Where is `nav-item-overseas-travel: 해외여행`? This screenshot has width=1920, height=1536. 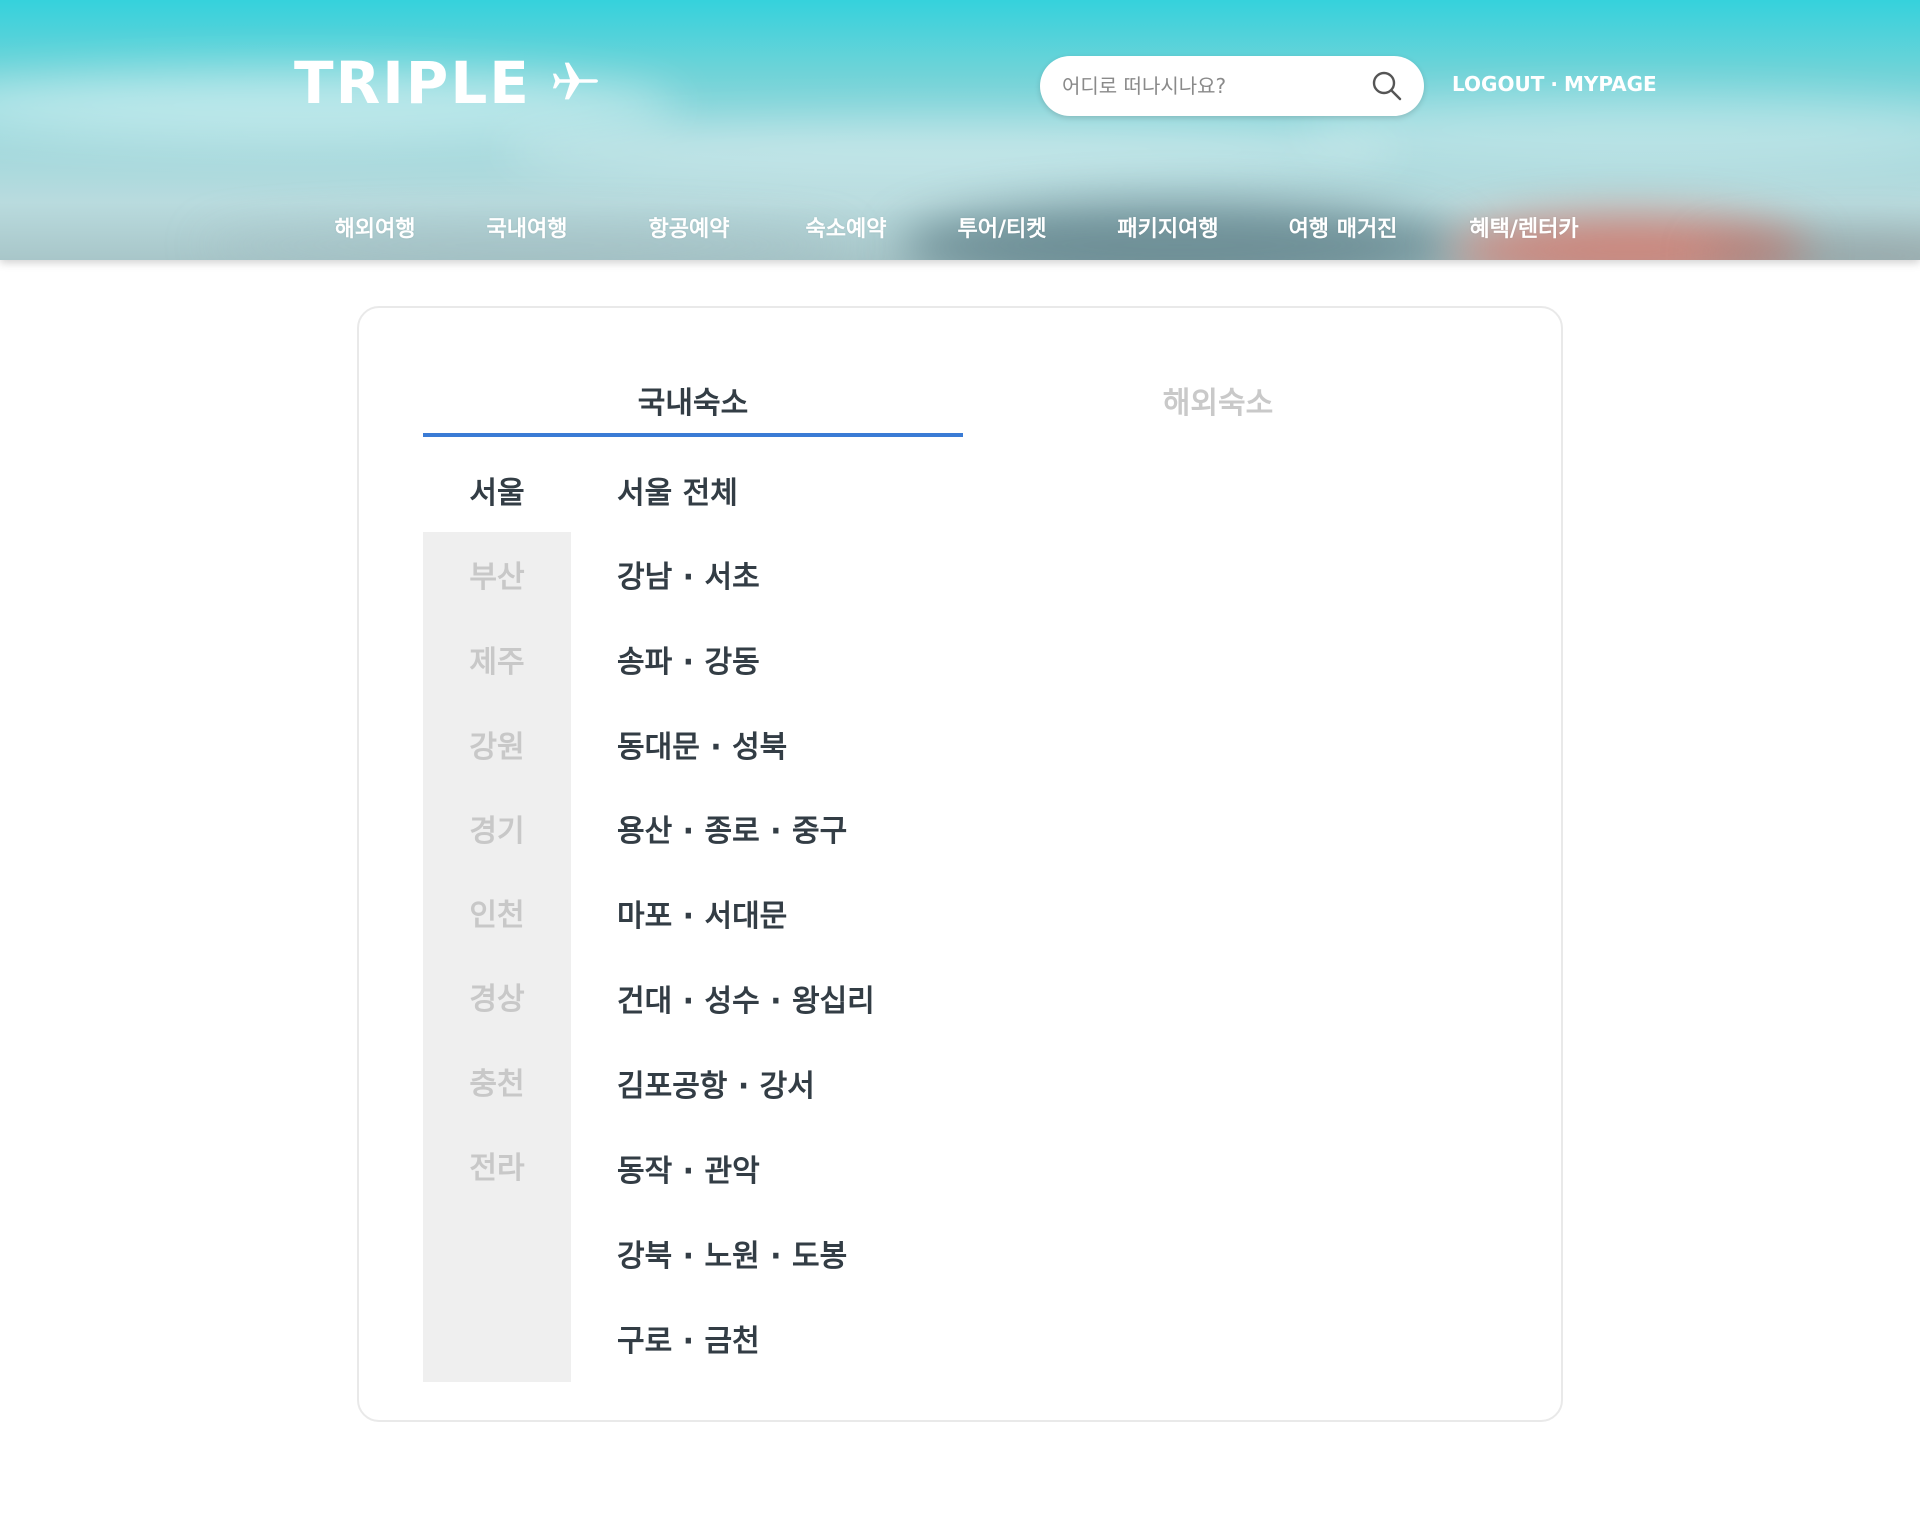 nav-item-overseas-travel: 해외여행 is located at coordinates (375, 227).